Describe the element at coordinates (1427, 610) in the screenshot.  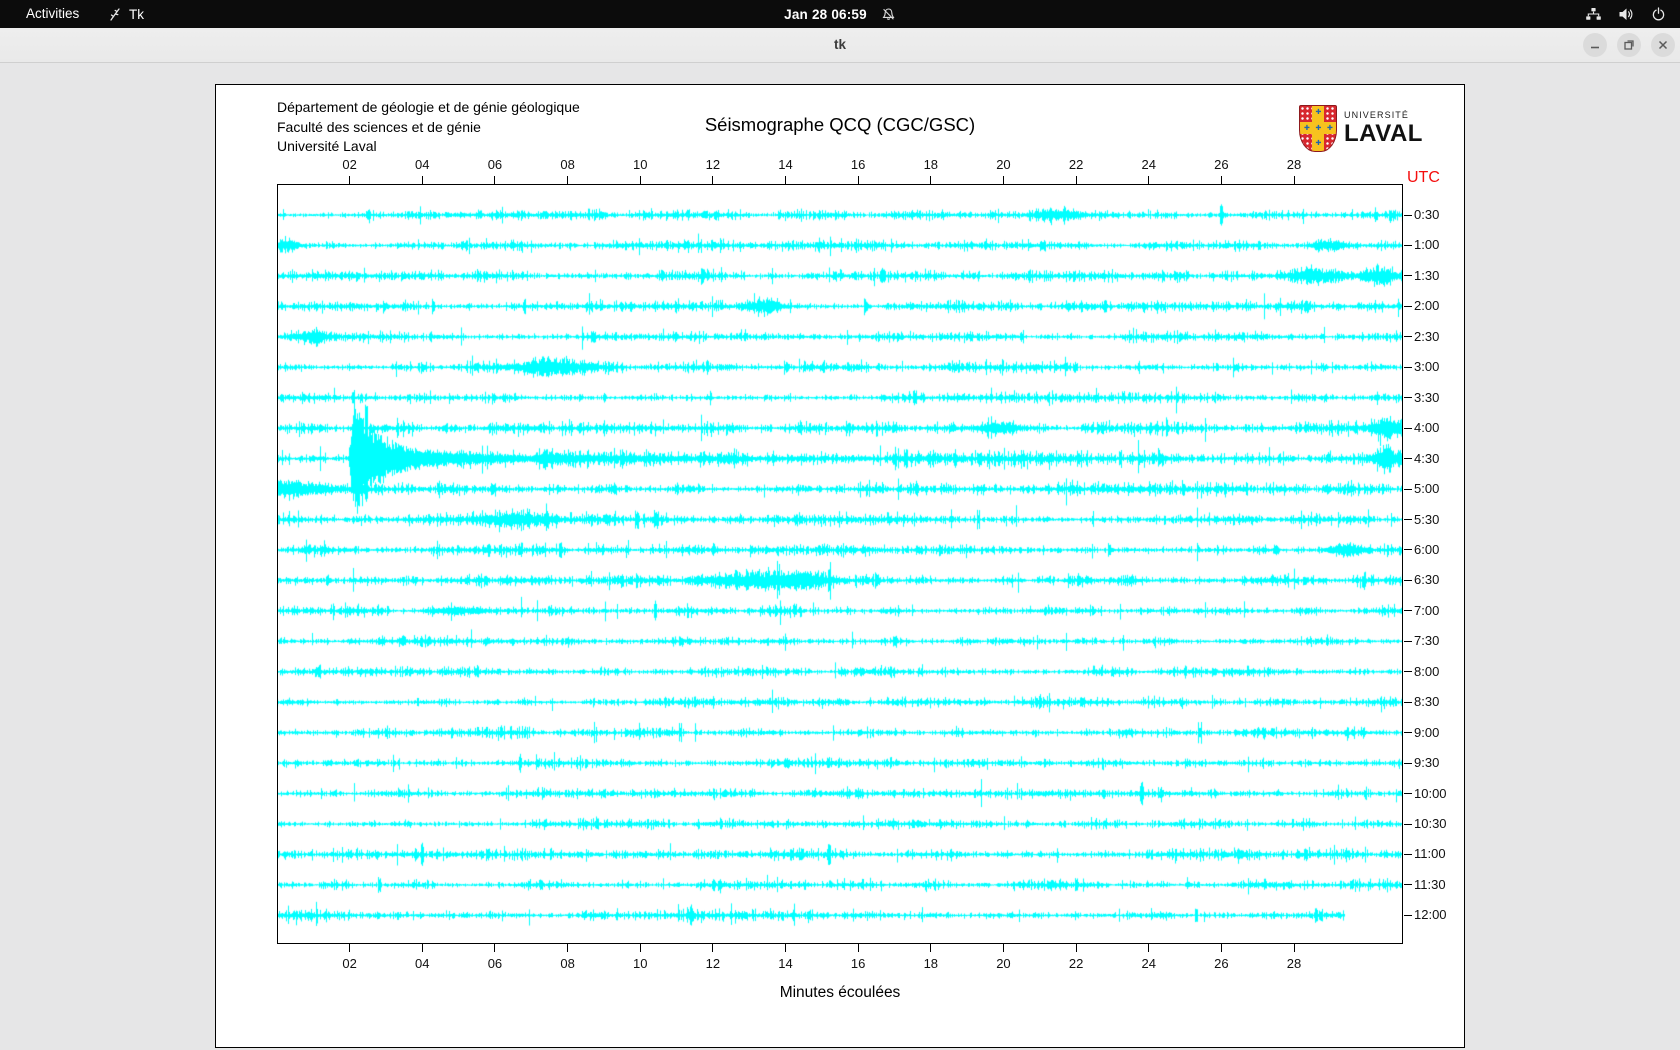
I see `y-tick-label: 7:00` at that location.